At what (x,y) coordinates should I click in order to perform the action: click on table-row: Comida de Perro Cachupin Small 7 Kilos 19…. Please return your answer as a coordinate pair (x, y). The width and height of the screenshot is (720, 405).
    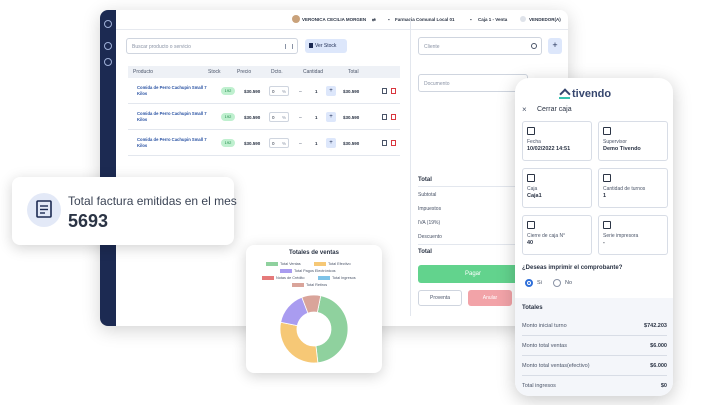
    Looking at the image, I should click on (264, 118).